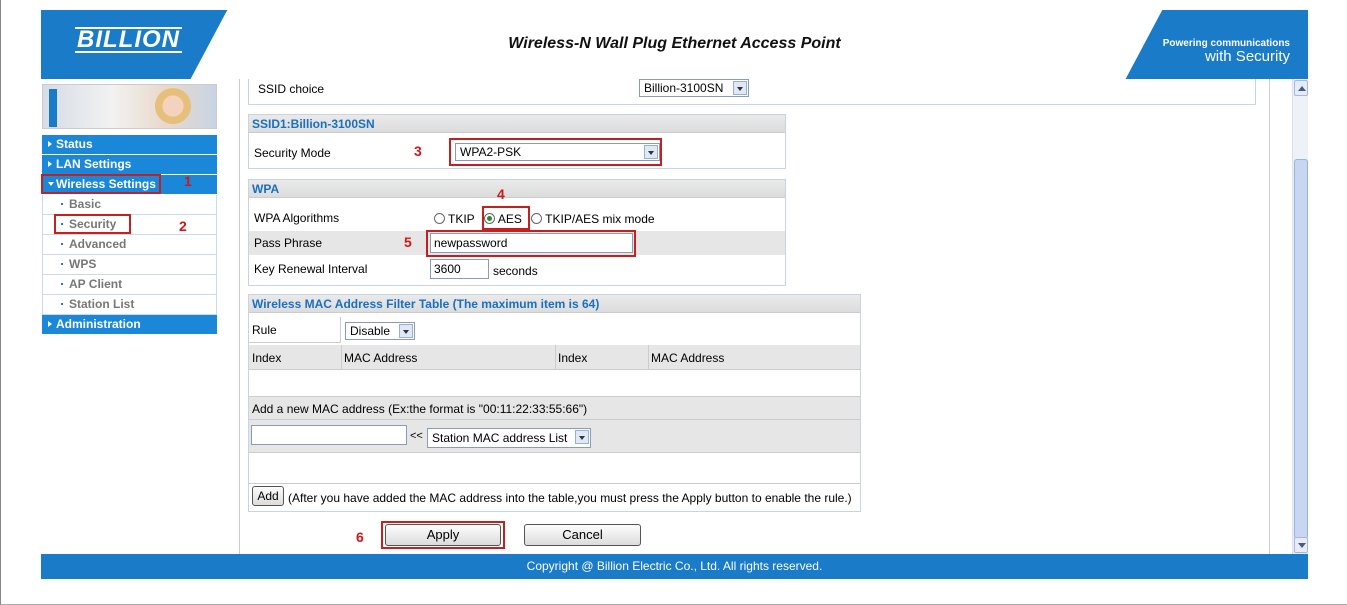 The width and height of the screenshot is (1347, 605). Describe the element at coordinates (329, 435) in the screenshot. I see `mac-address-input` at that location.